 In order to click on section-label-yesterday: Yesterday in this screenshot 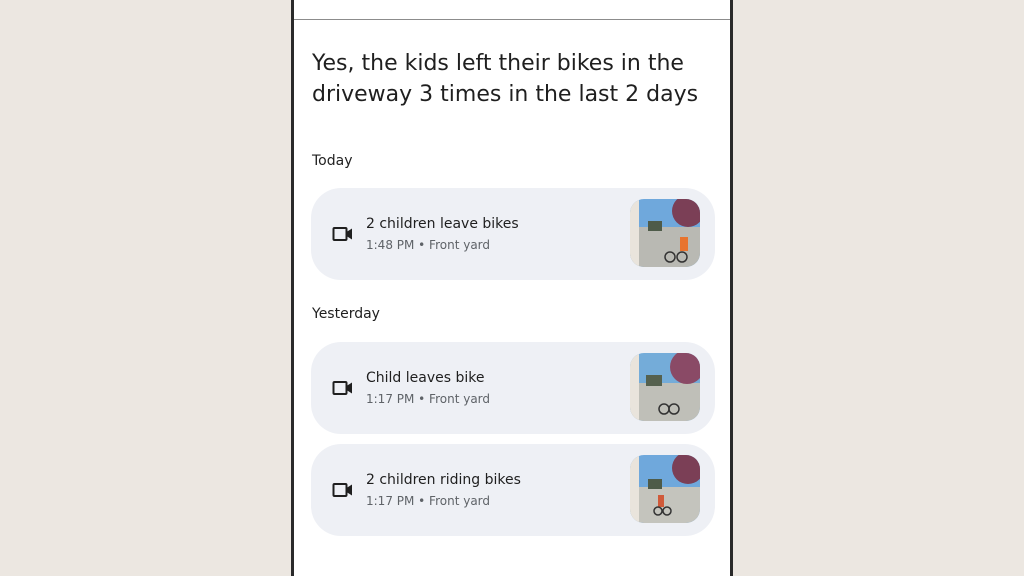, I will do `click(346, 314)`.